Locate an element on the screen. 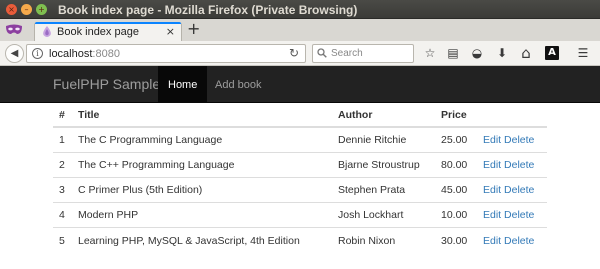 This screenshot has height=269, width=600. reload-icon: ↻ is located at coordinates (294, 53).